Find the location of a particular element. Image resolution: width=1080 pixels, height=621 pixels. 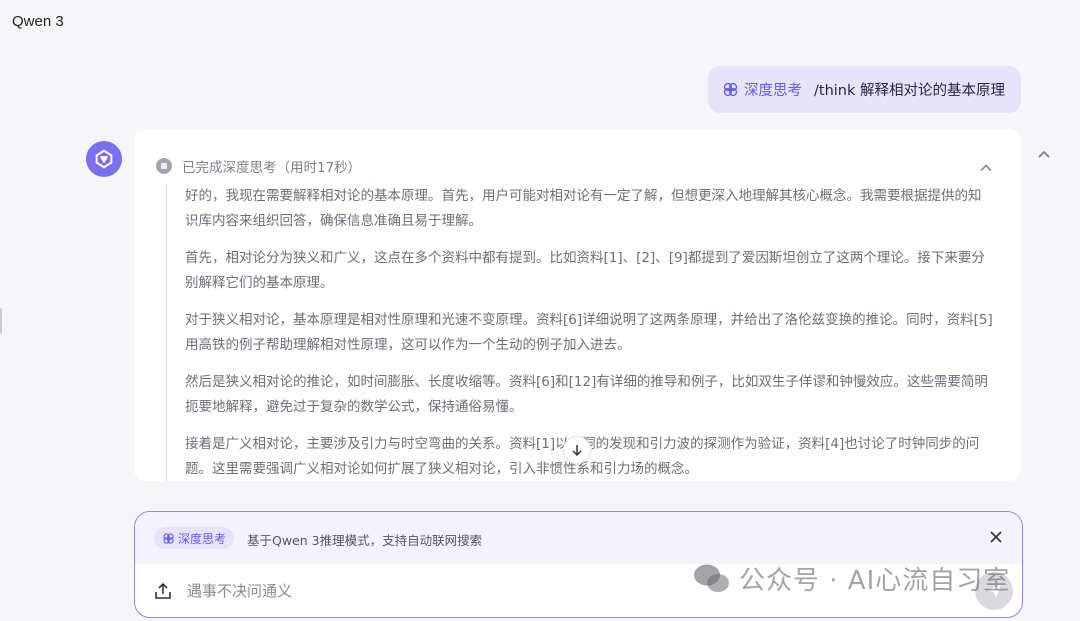

app-title: Qwen 3 is located at coordinates (38, 21).